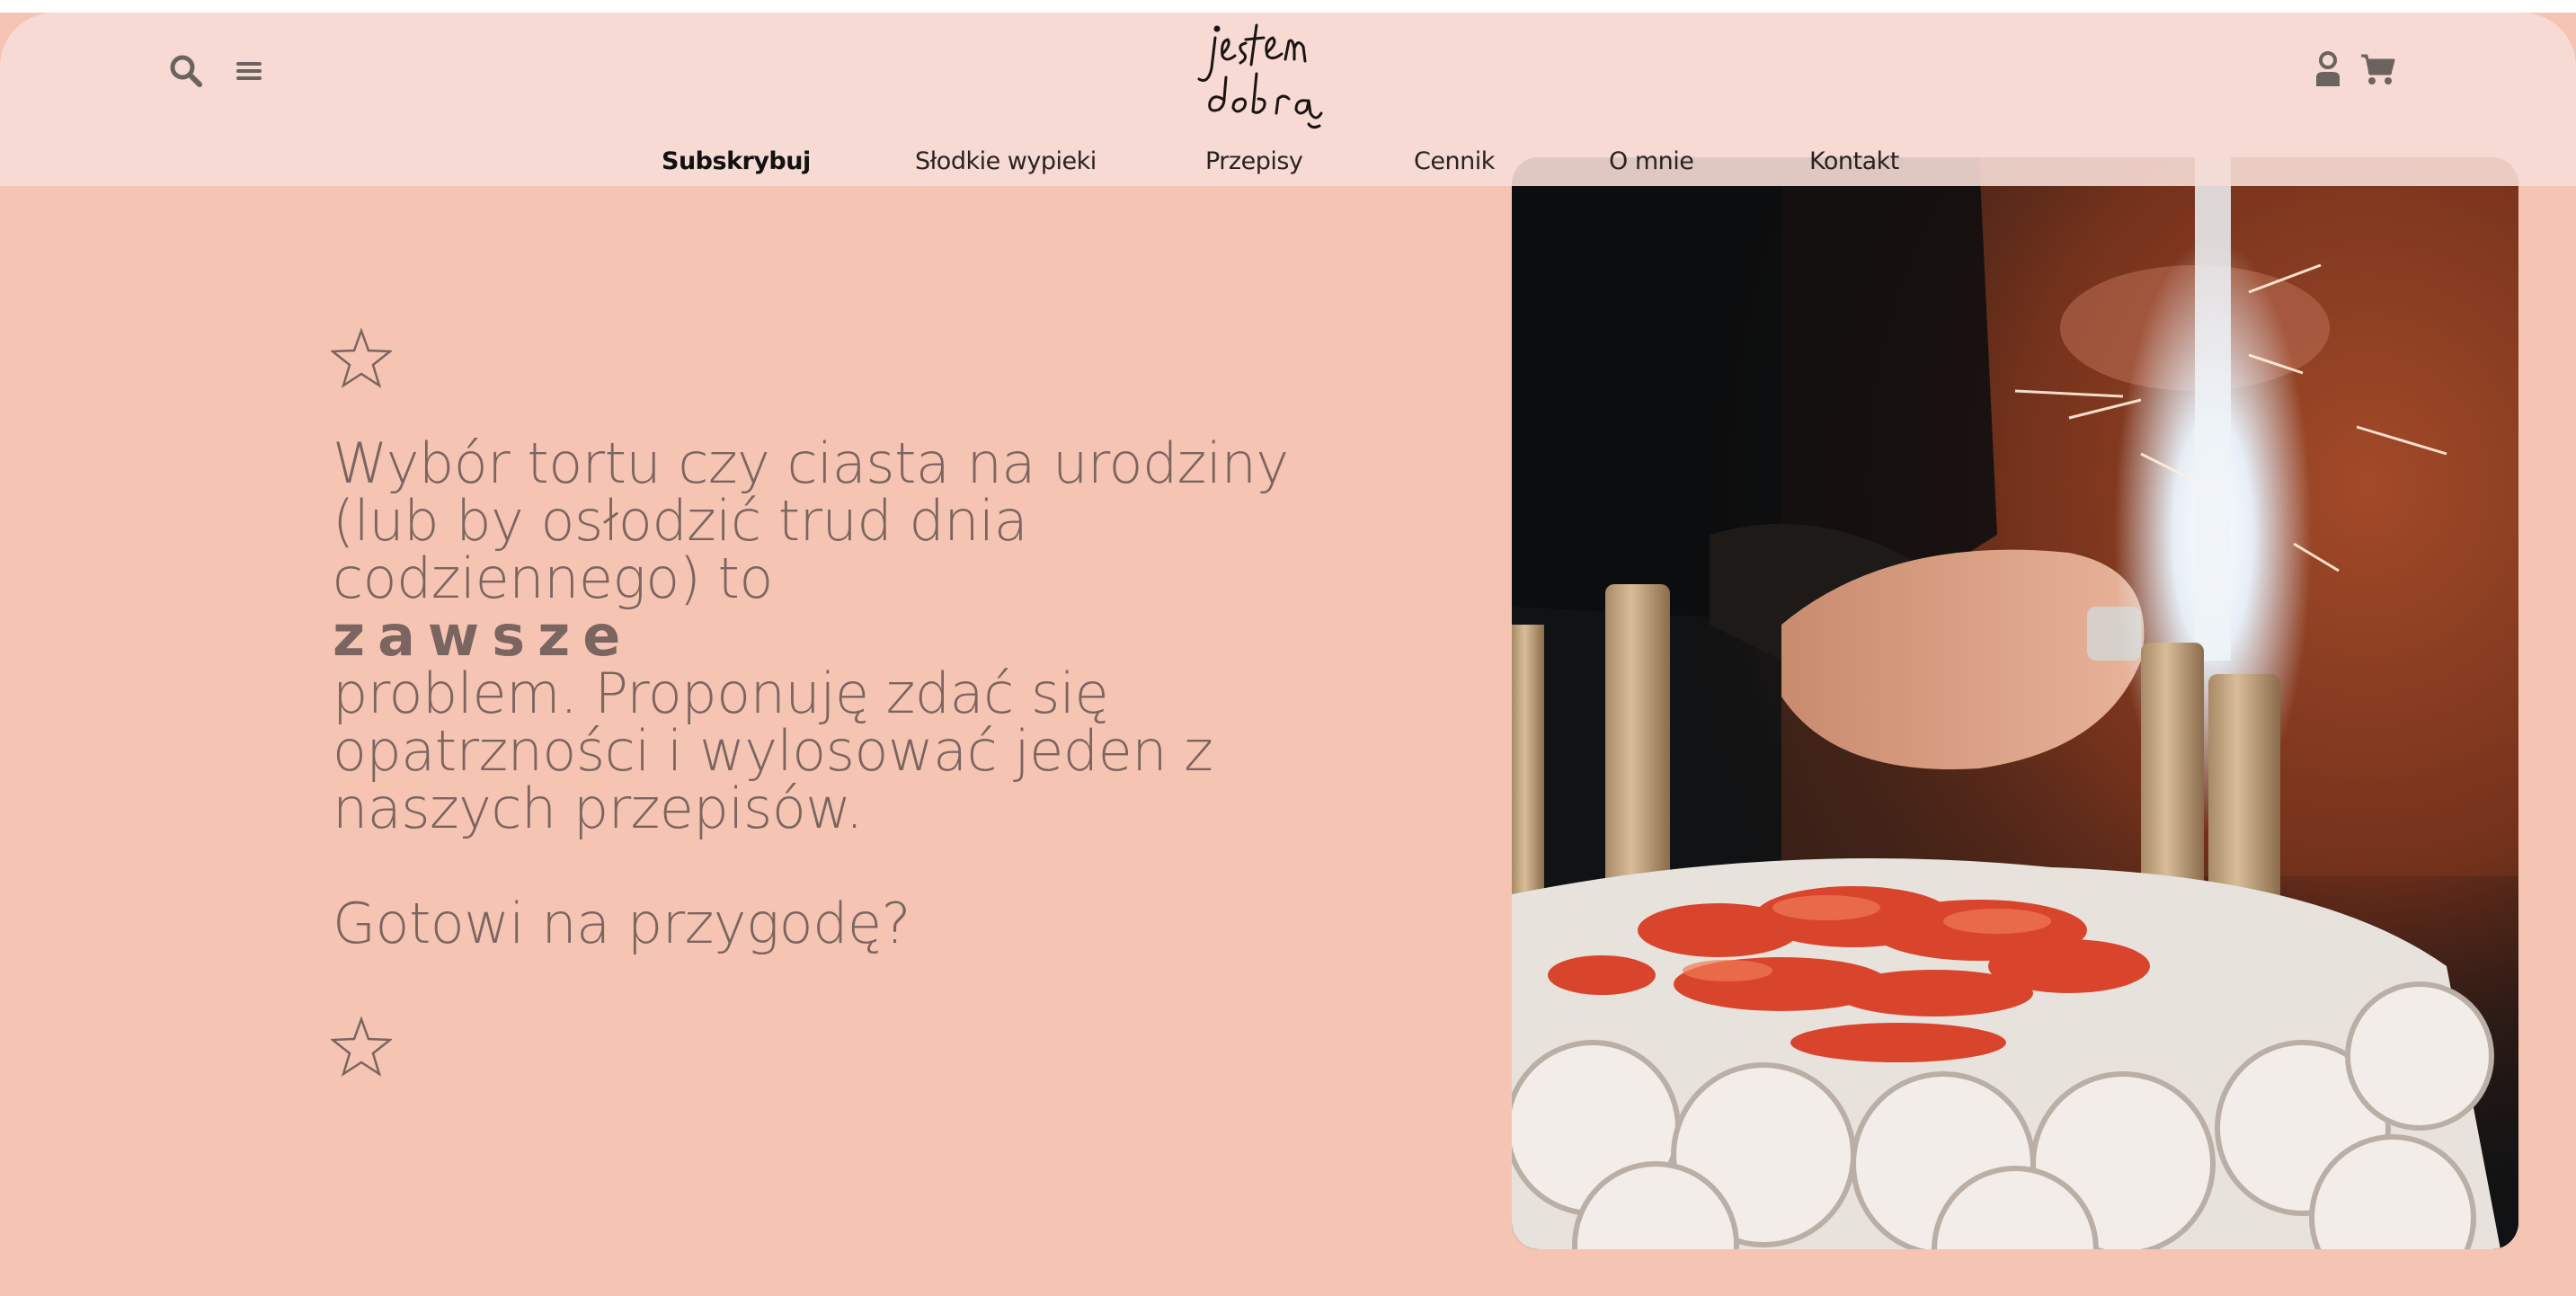 The height and width of the screenshot is (1296, 2576). I want to click on cart-icon, so click(2378, 69).